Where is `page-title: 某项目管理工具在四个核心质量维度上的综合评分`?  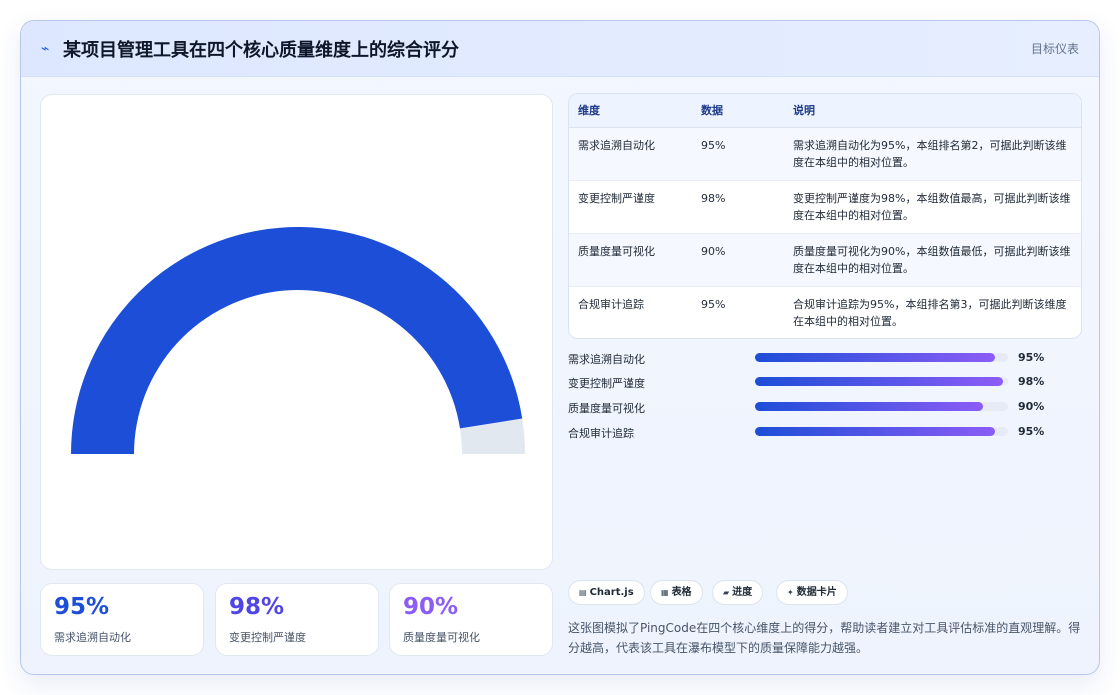 page-title: 某项目管理工具在四个核心质量维度上的综合评分 is located at coordinates (261, 50).